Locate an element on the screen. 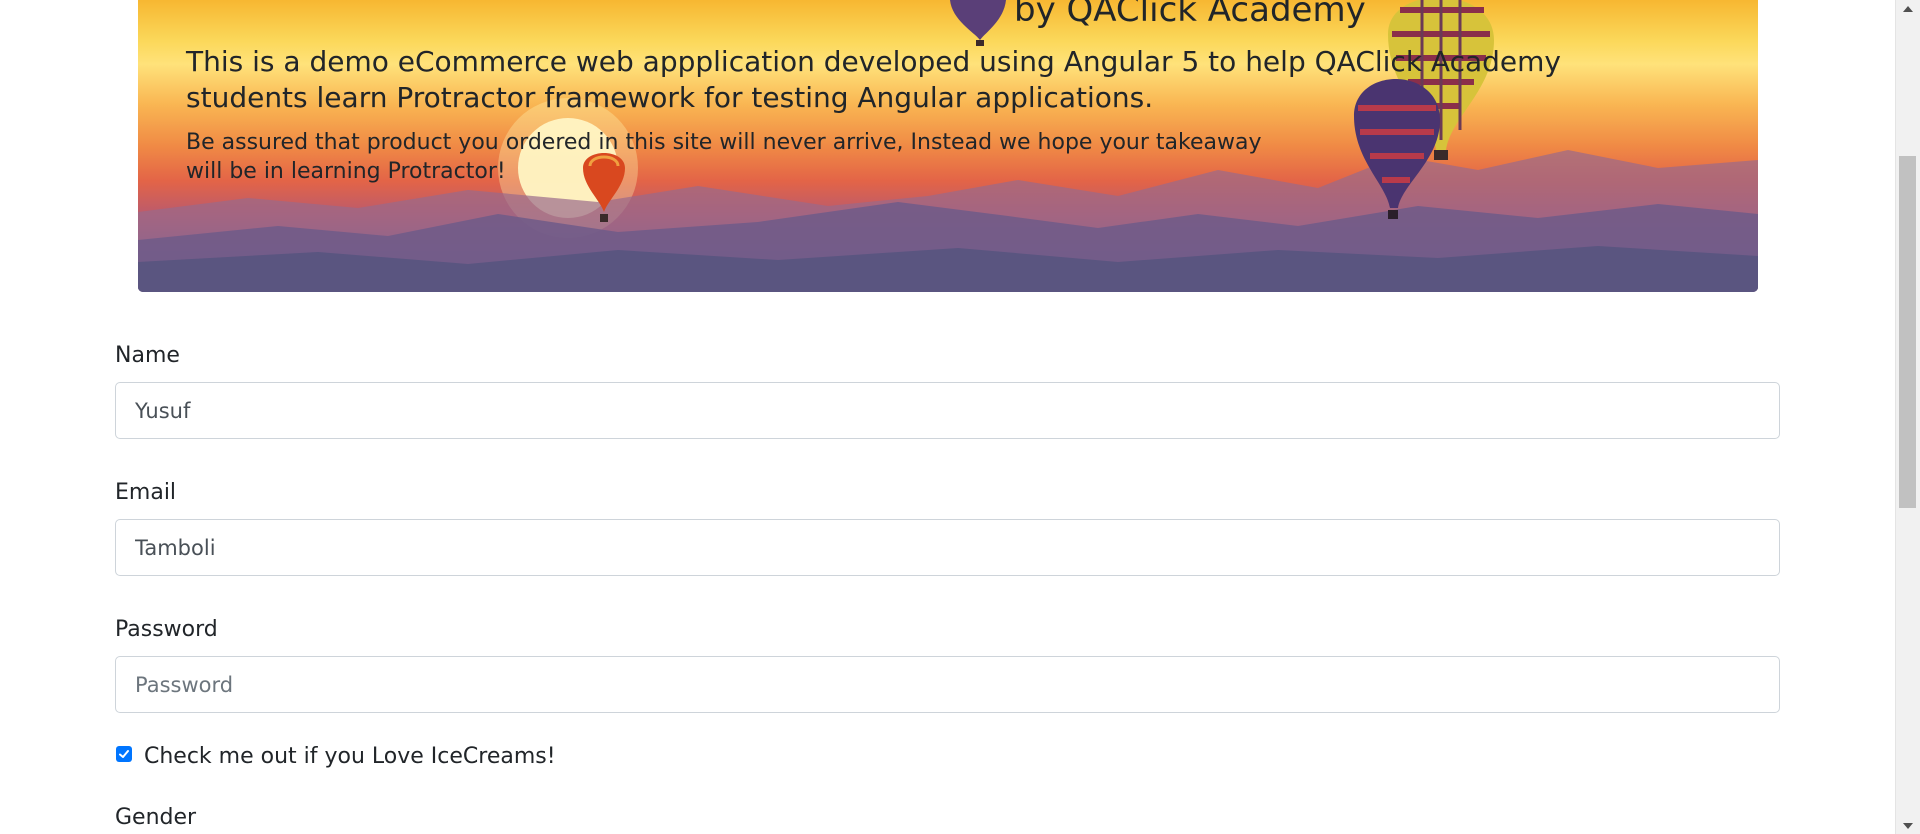  scrollbar-thumb is located at coordinates (1907, 332).